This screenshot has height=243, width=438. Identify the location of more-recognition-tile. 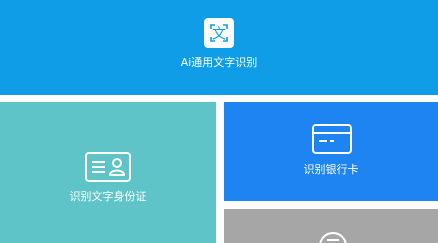
(331, 226).